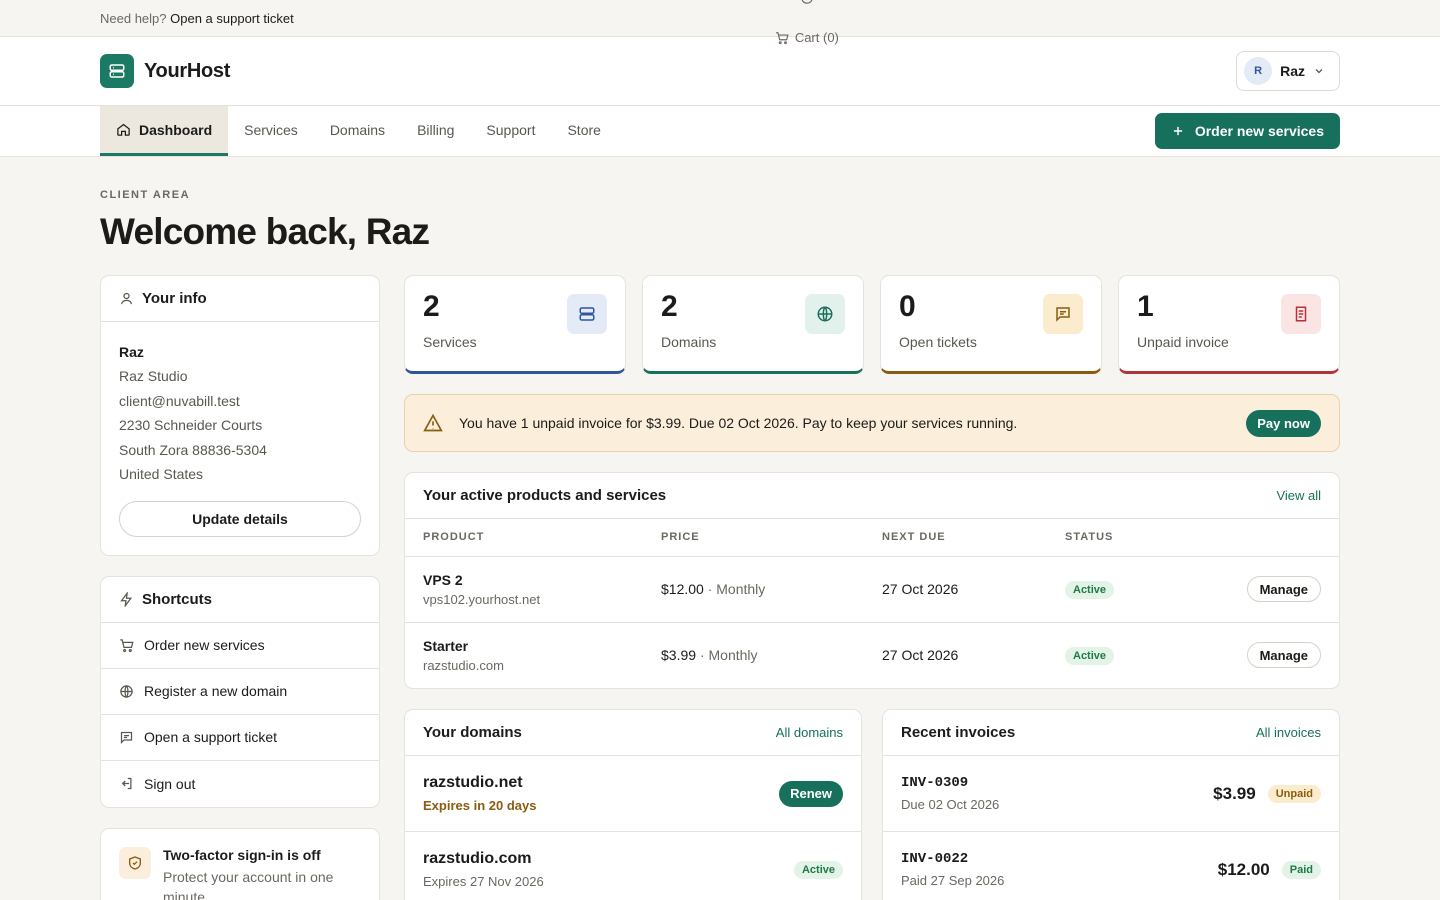 This screenshot has width=1440, height=900. I want to click on card-title: Recent invoices, so click(958, 732).